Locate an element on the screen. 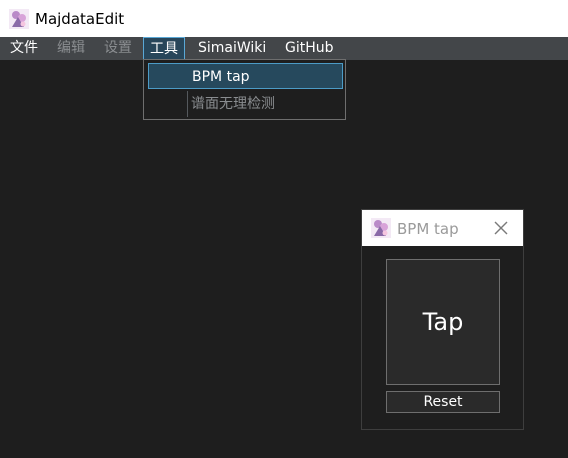  bpm-tap-window: BPM tap Tap Reset is located at coordinates (442, 319).